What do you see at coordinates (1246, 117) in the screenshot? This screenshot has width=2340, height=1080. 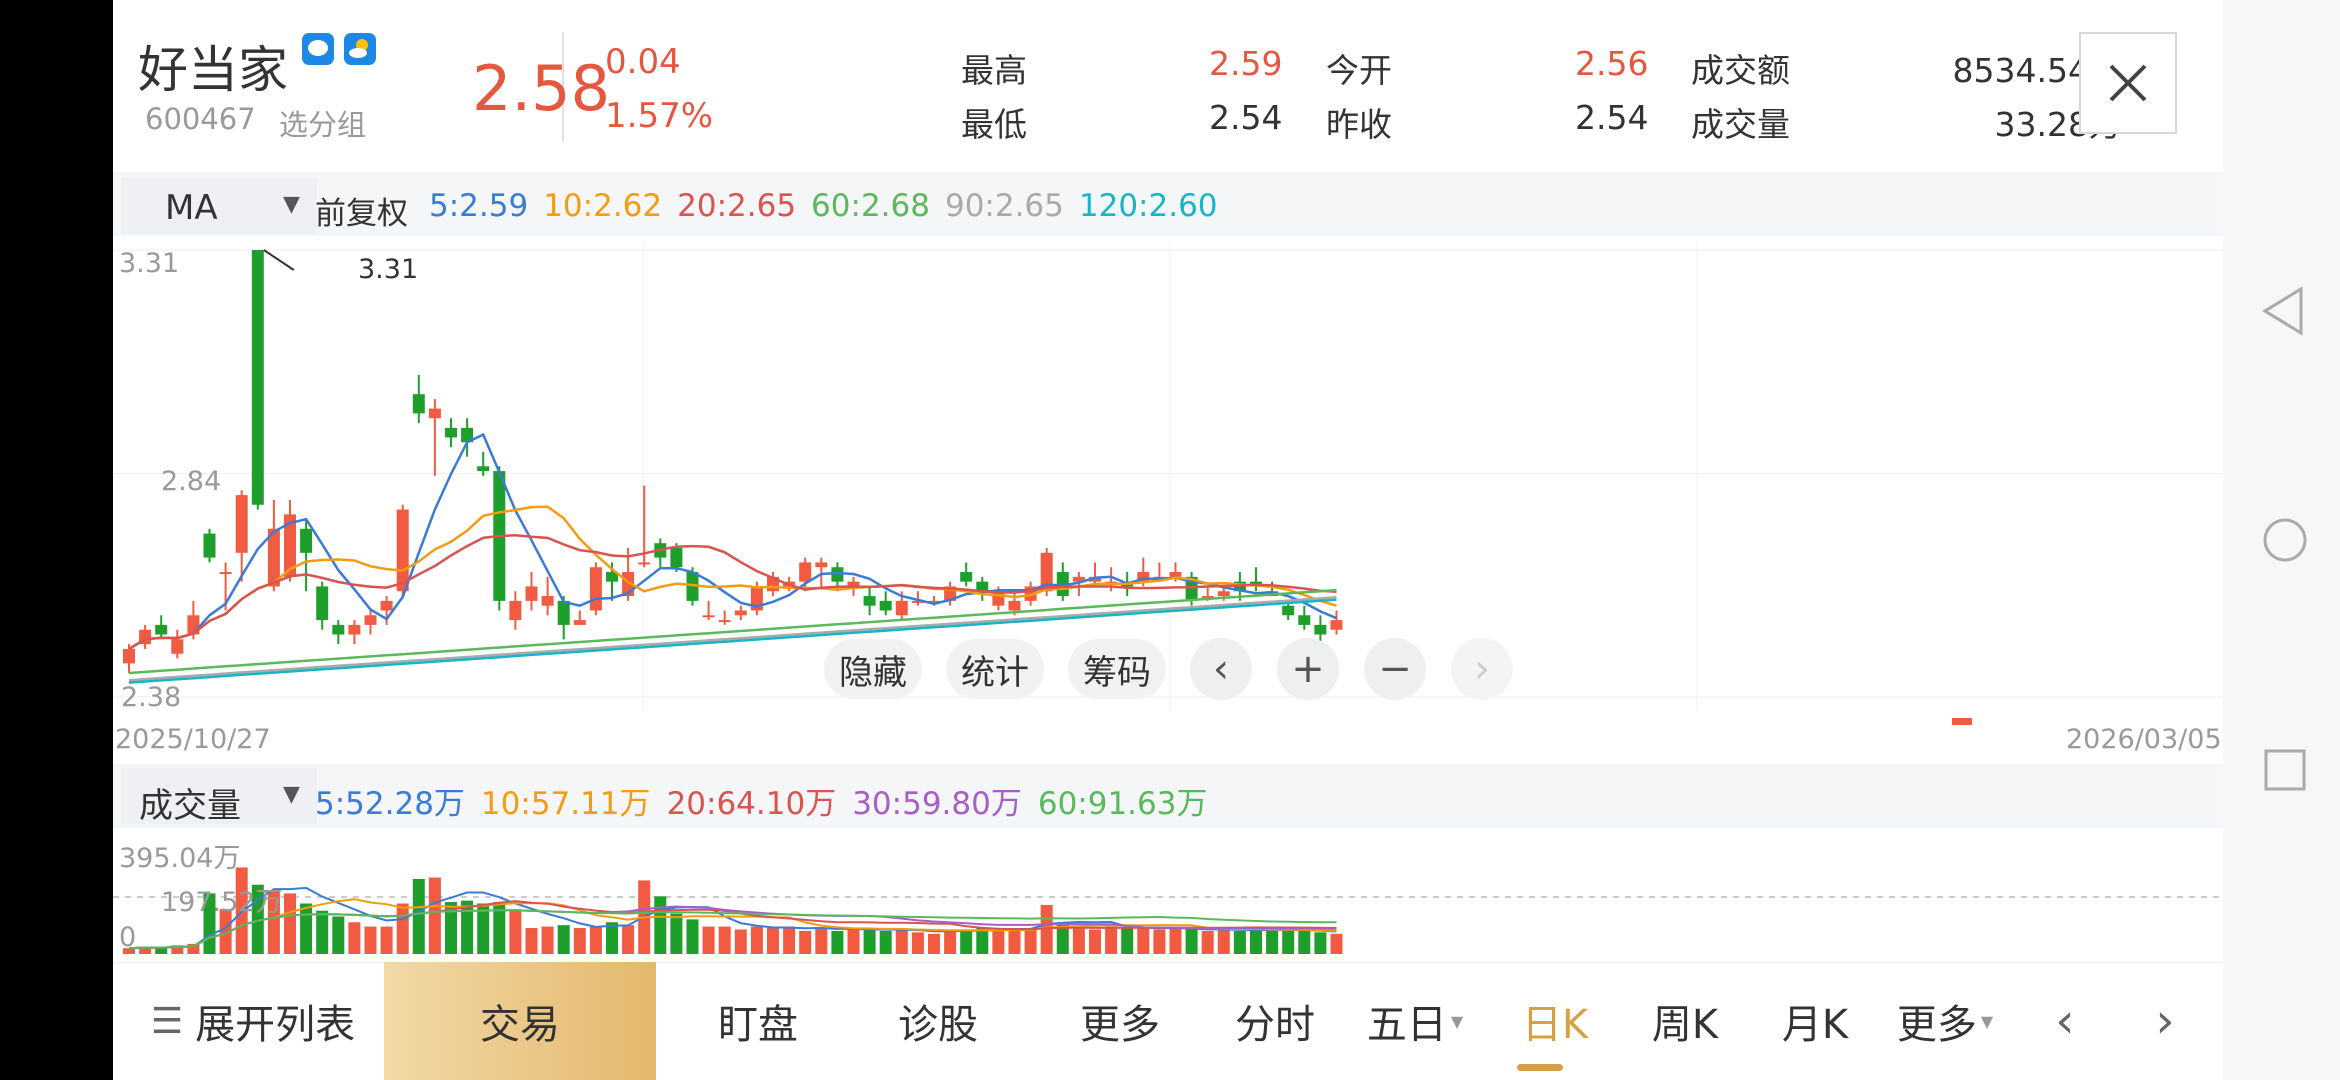 I see `low-value: 2.54` at bounding box center [1246, 117].